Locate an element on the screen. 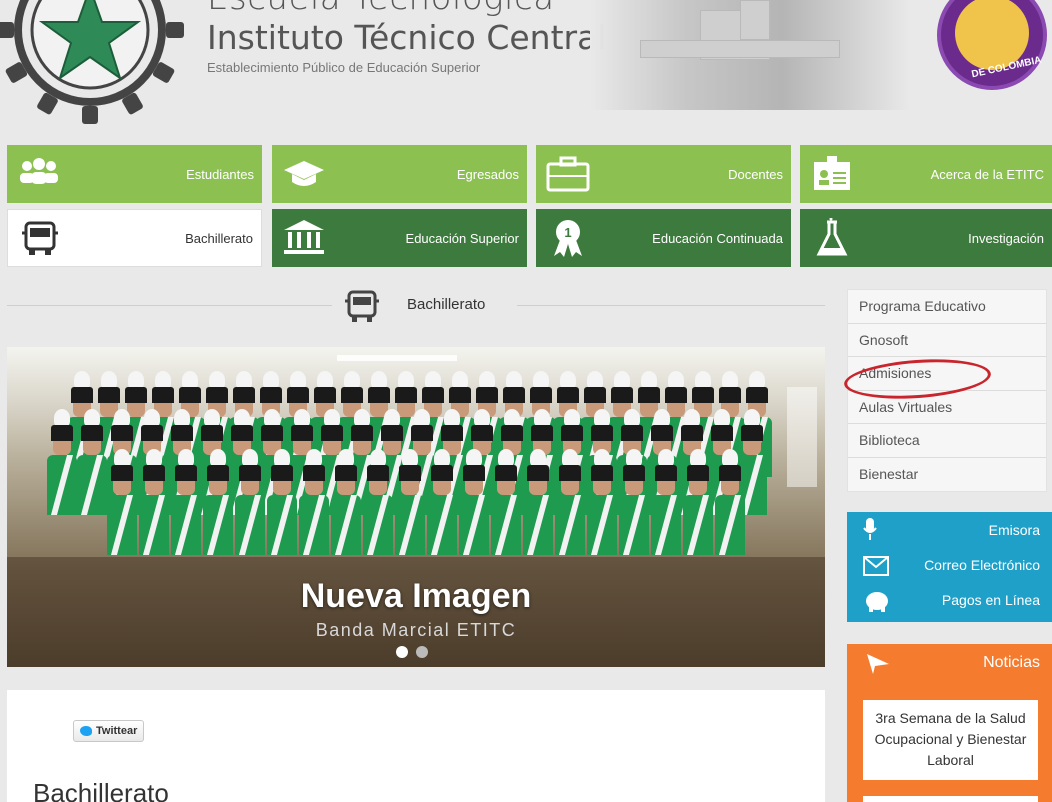 The height and width of the screenshot is (802, 1052). service-emisora: Emisora is located at coordinates (949, 529).